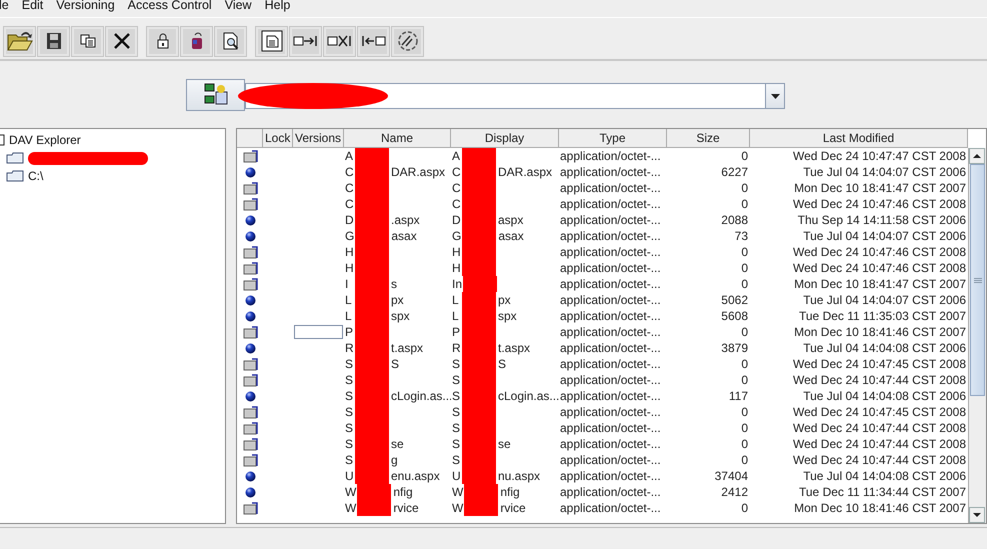 The width and height of the screenshot is (987, 549). I want to click on date-text: Wed Dec 24 10:47:44 CST 2008, so click(879, 428).